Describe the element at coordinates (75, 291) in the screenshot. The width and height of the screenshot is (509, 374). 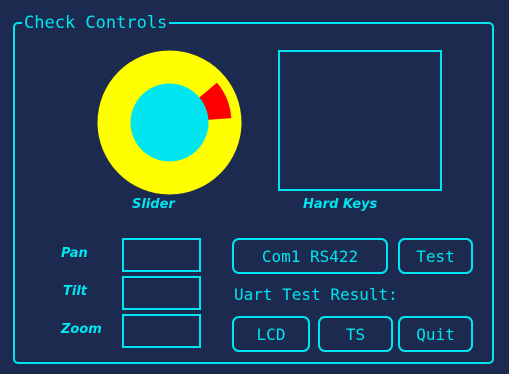
I see `tilt-label: Tilt` at that location.